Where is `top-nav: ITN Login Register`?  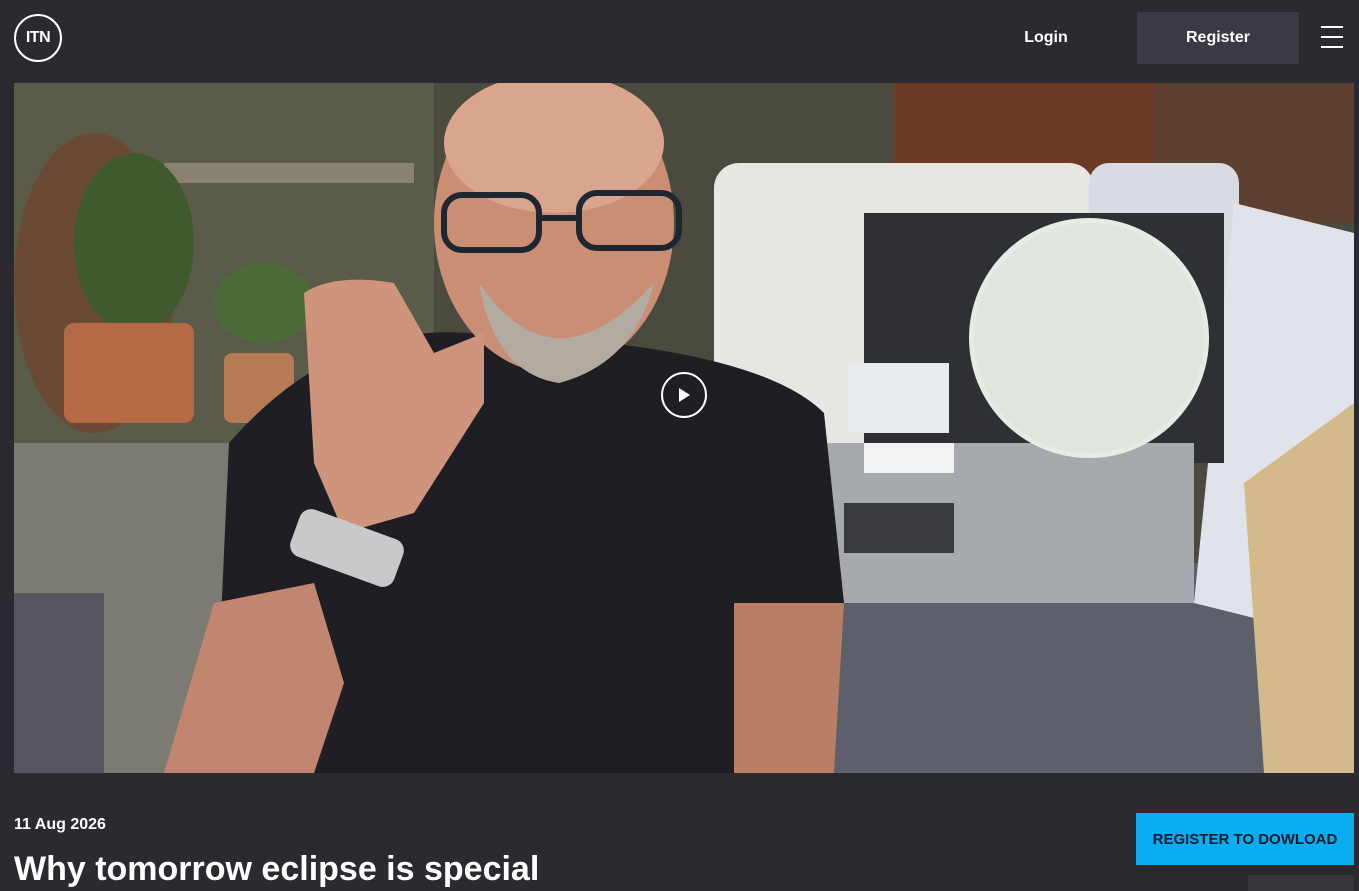 top-nav: ITN Login Register is located at coordinates (679, 40).